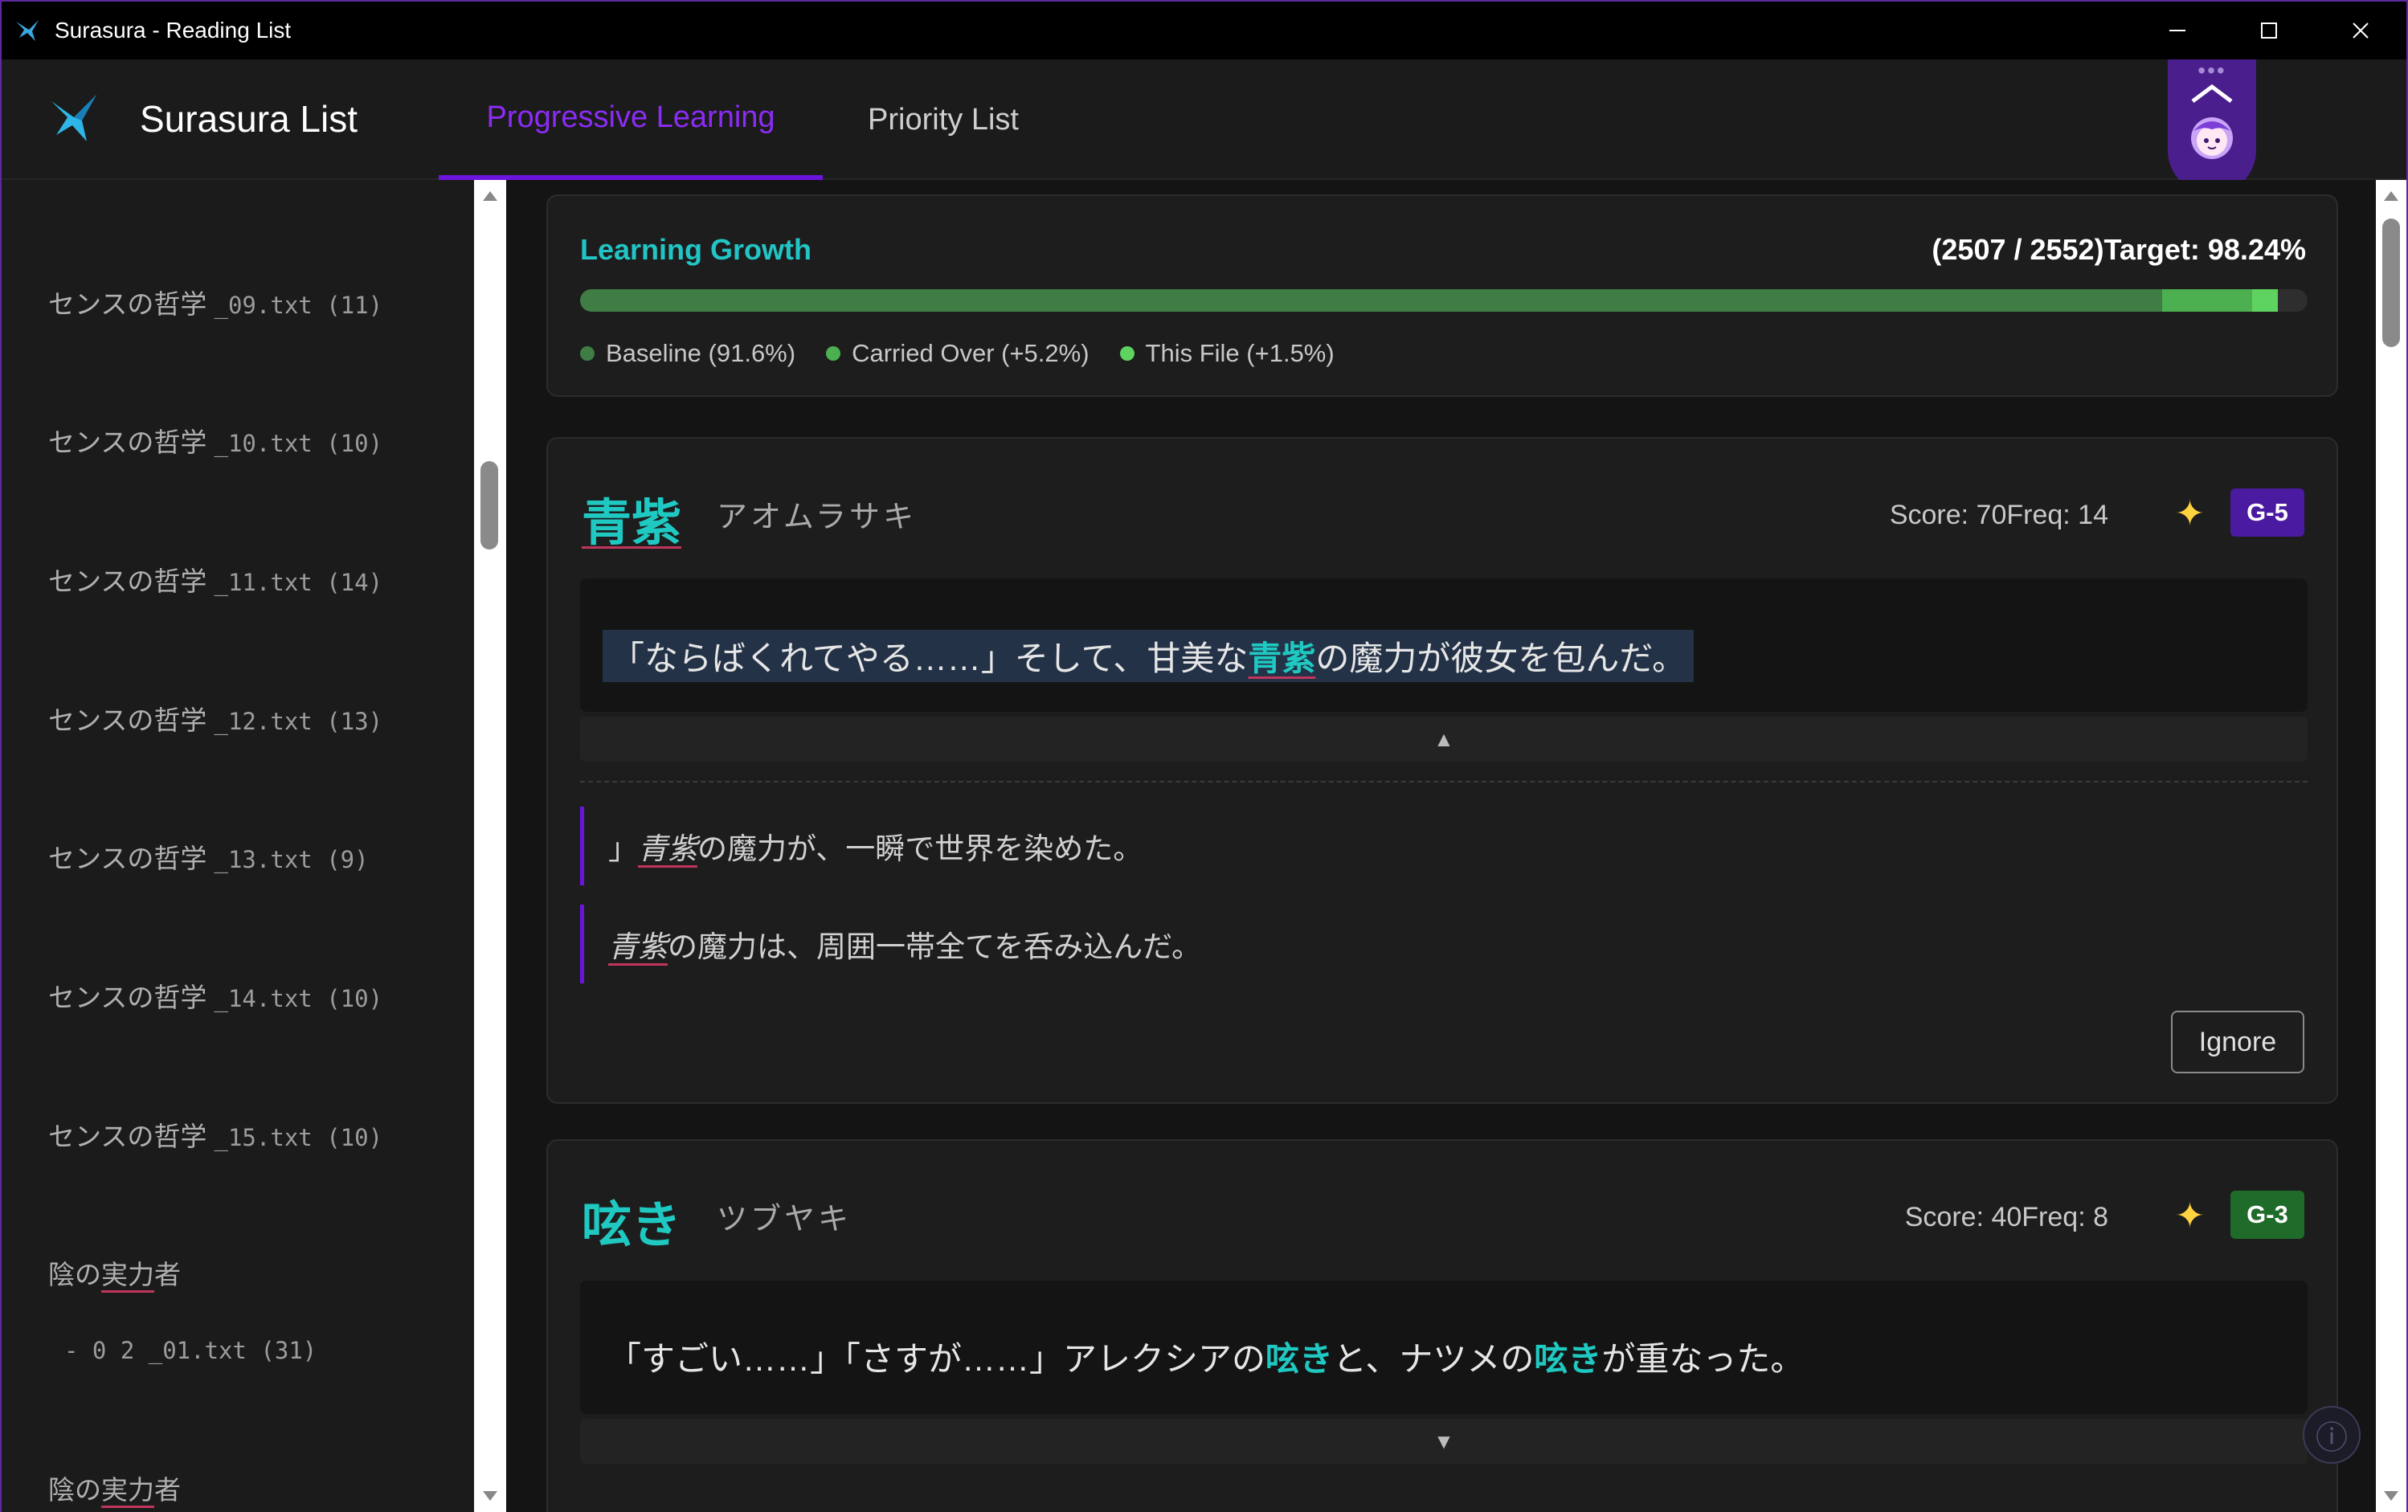 Image resolution: width=2408 pixels, height=1512 pixels. Describe the element at coordinates (2391, 283) in the screenshot. I see `main-scroll-thumb` at that location.